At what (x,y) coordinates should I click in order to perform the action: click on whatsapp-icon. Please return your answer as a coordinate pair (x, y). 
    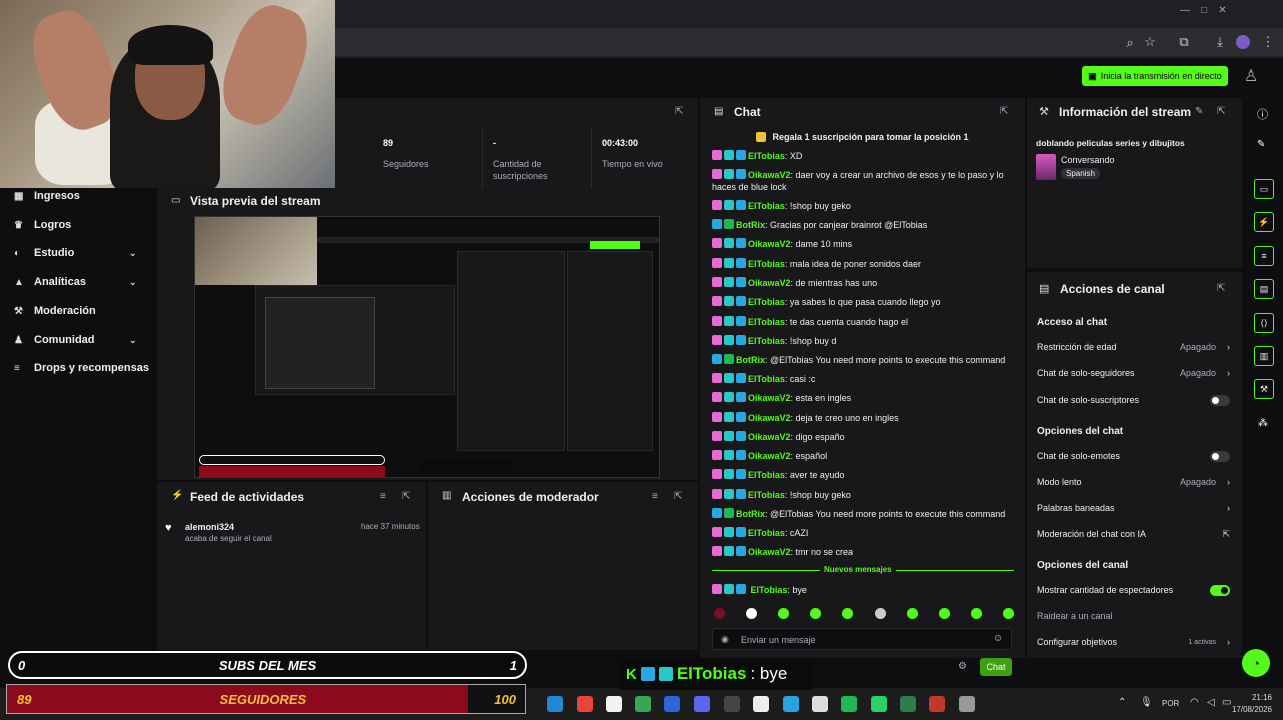
    Looking at the image, I should click on (879, 704).